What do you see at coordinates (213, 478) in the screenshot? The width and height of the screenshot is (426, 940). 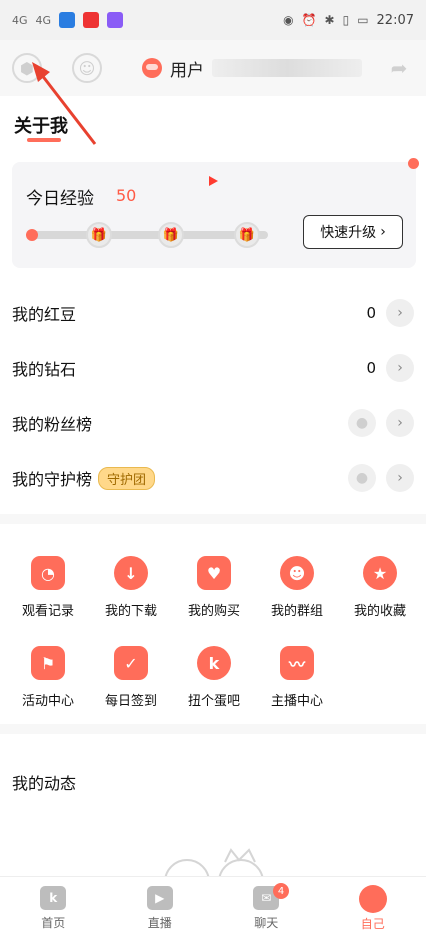 I see `row-guard-rank: 我的守护榜 守护团 ● ›` at bounding box center [213, 478].